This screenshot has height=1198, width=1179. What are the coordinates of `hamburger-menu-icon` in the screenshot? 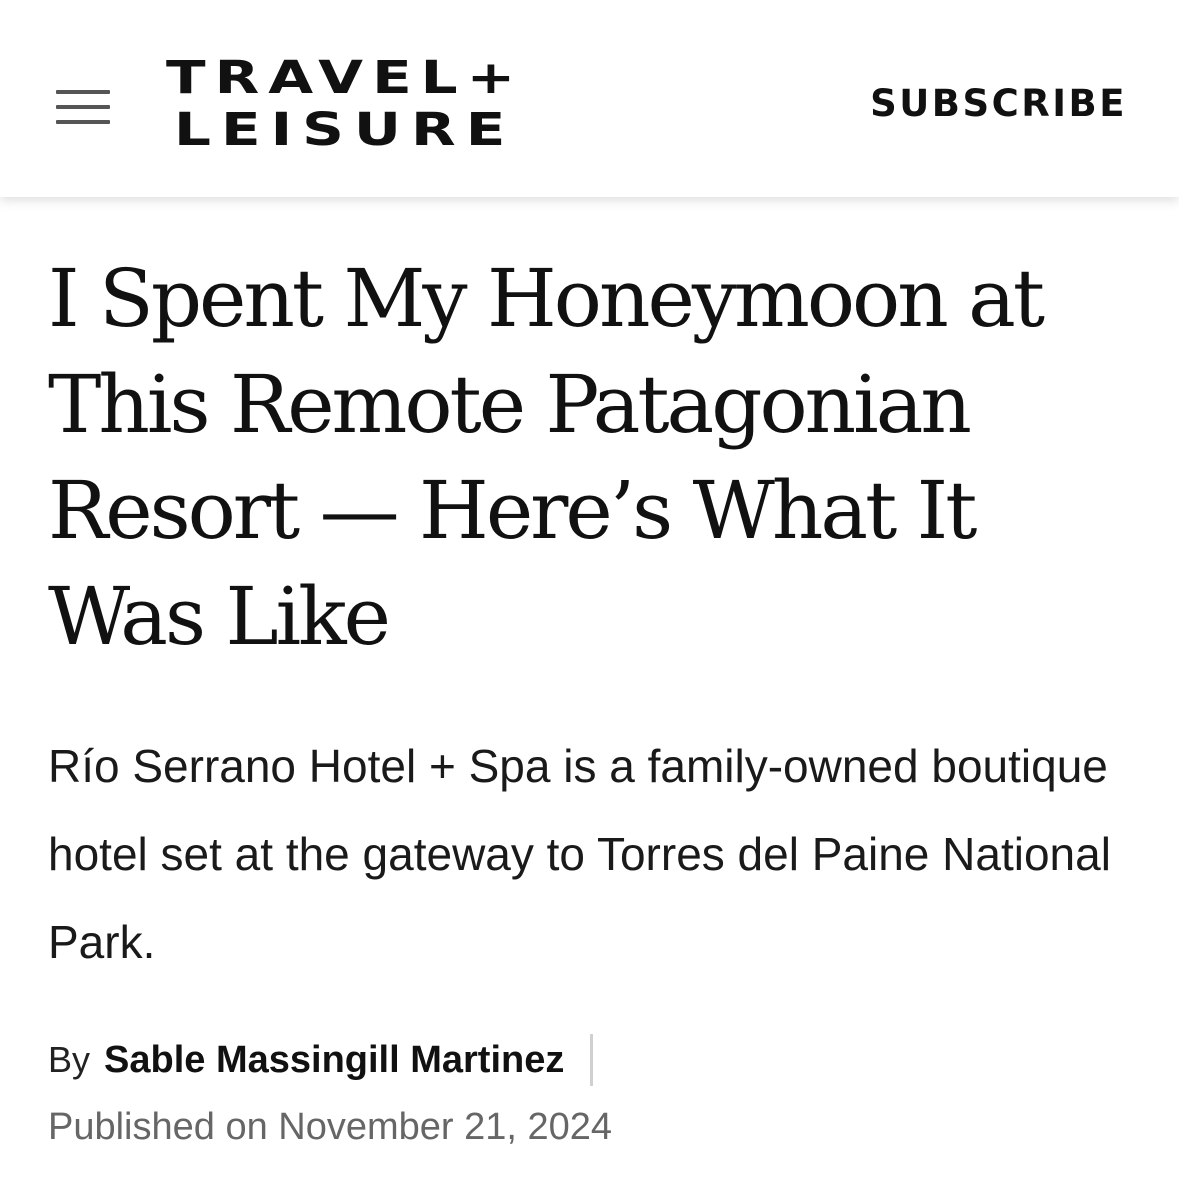 It's located at (83, 107).